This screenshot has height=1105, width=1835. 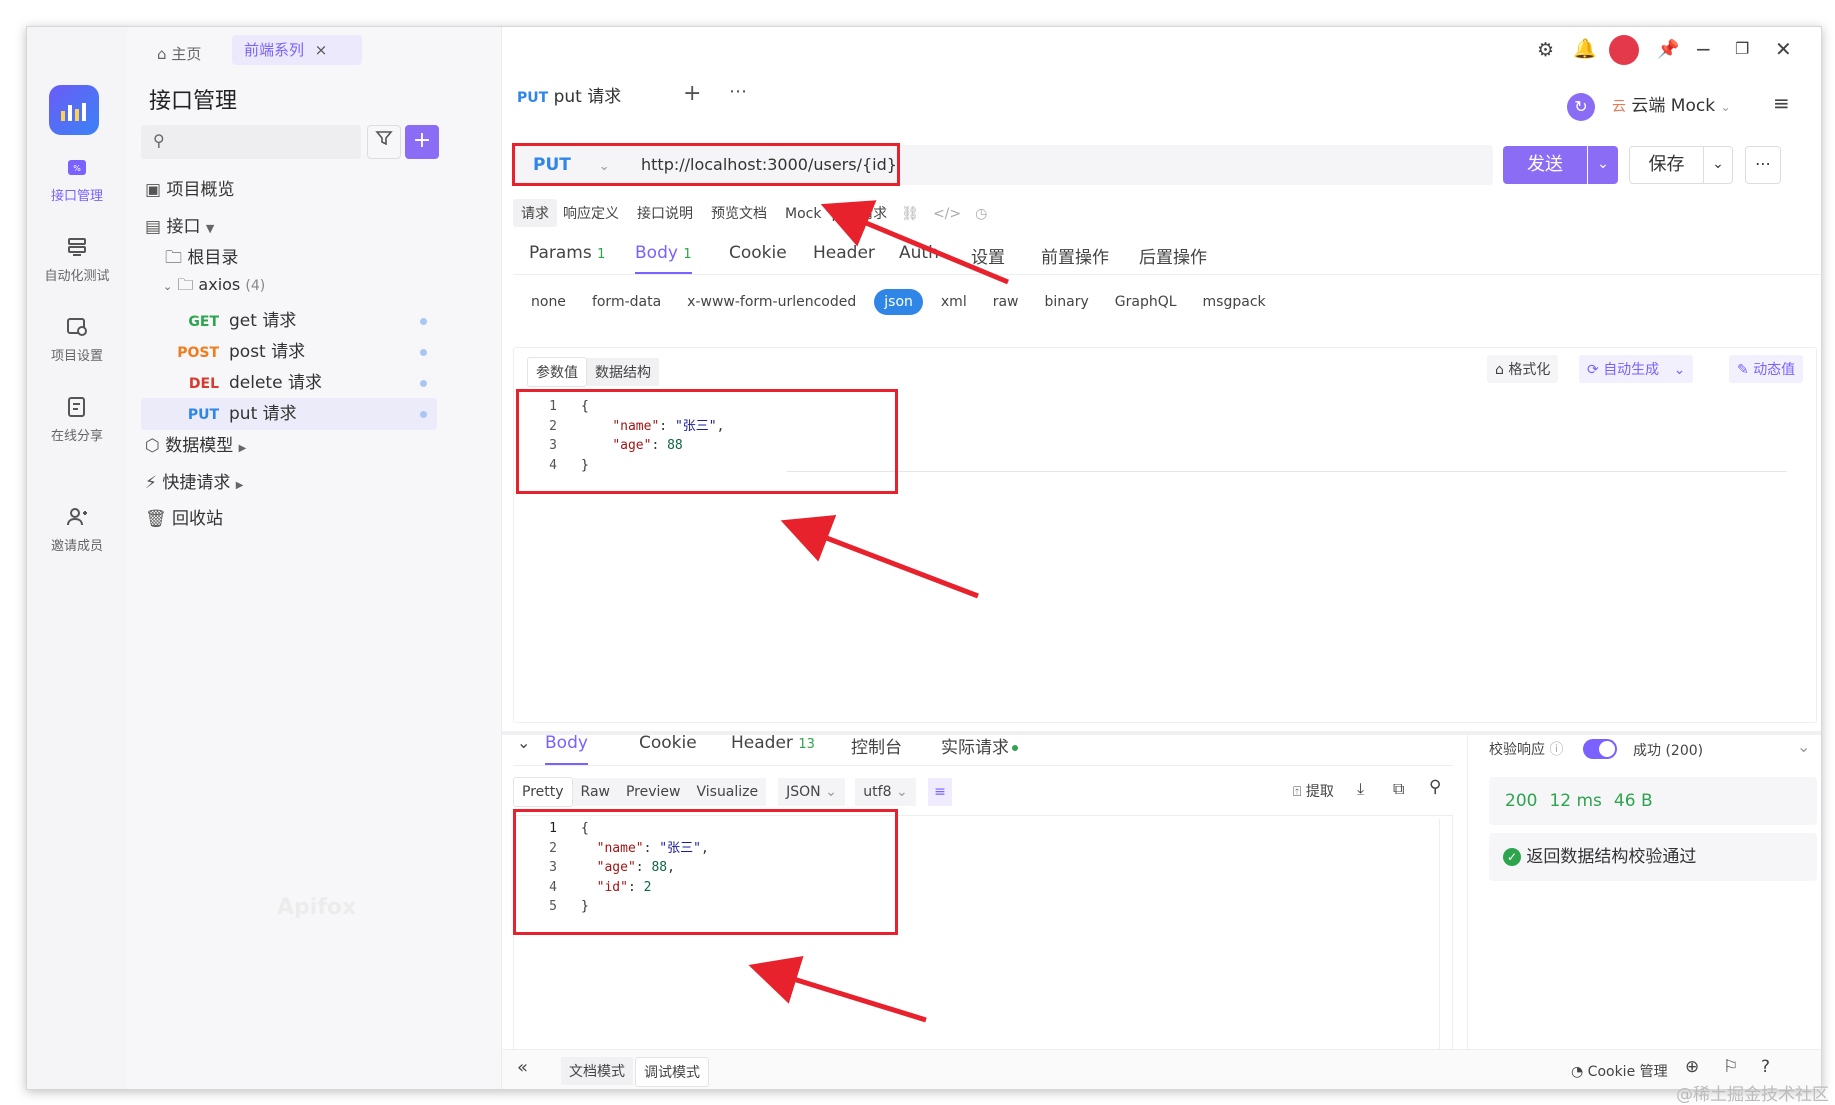 I want to click on gear-icon: ⚙, so click(x=1545, y=50).